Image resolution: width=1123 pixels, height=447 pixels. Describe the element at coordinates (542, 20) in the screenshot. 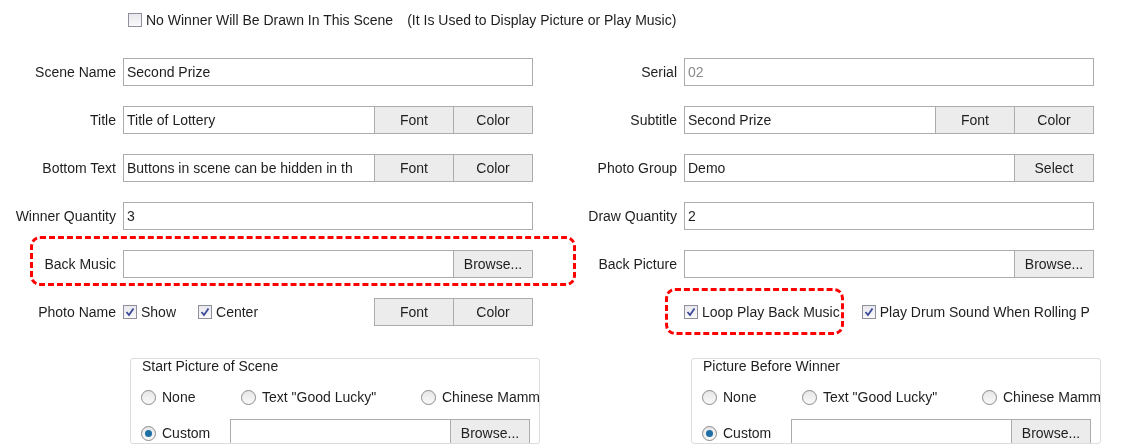

I see `hint-text: (It Is Used to Display Picture or Play Music)` at that location.